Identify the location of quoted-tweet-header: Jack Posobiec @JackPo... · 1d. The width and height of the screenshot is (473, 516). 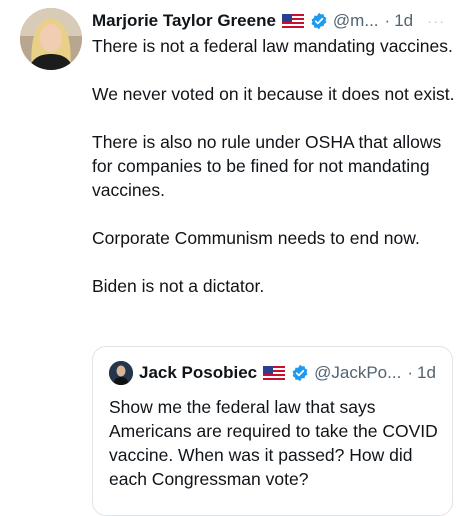
(292, 373).